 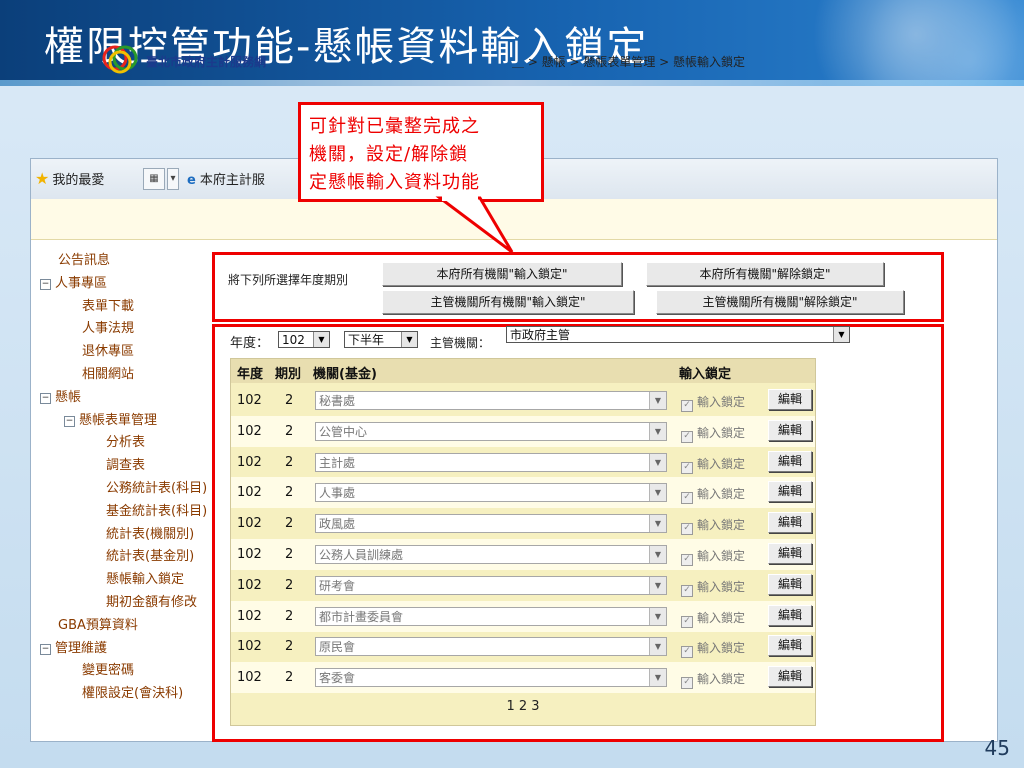 I want to click on sidebar-item: 公告訊息, so click(x=84, y=258).